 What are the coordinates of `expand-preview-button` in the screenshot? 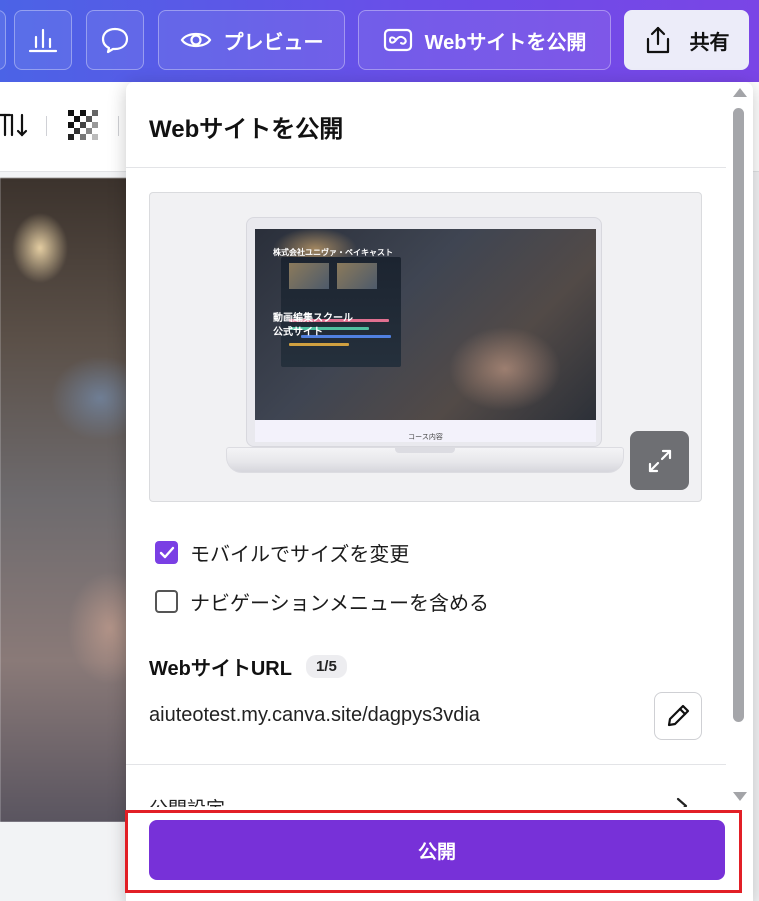 It's located at (659, 460).